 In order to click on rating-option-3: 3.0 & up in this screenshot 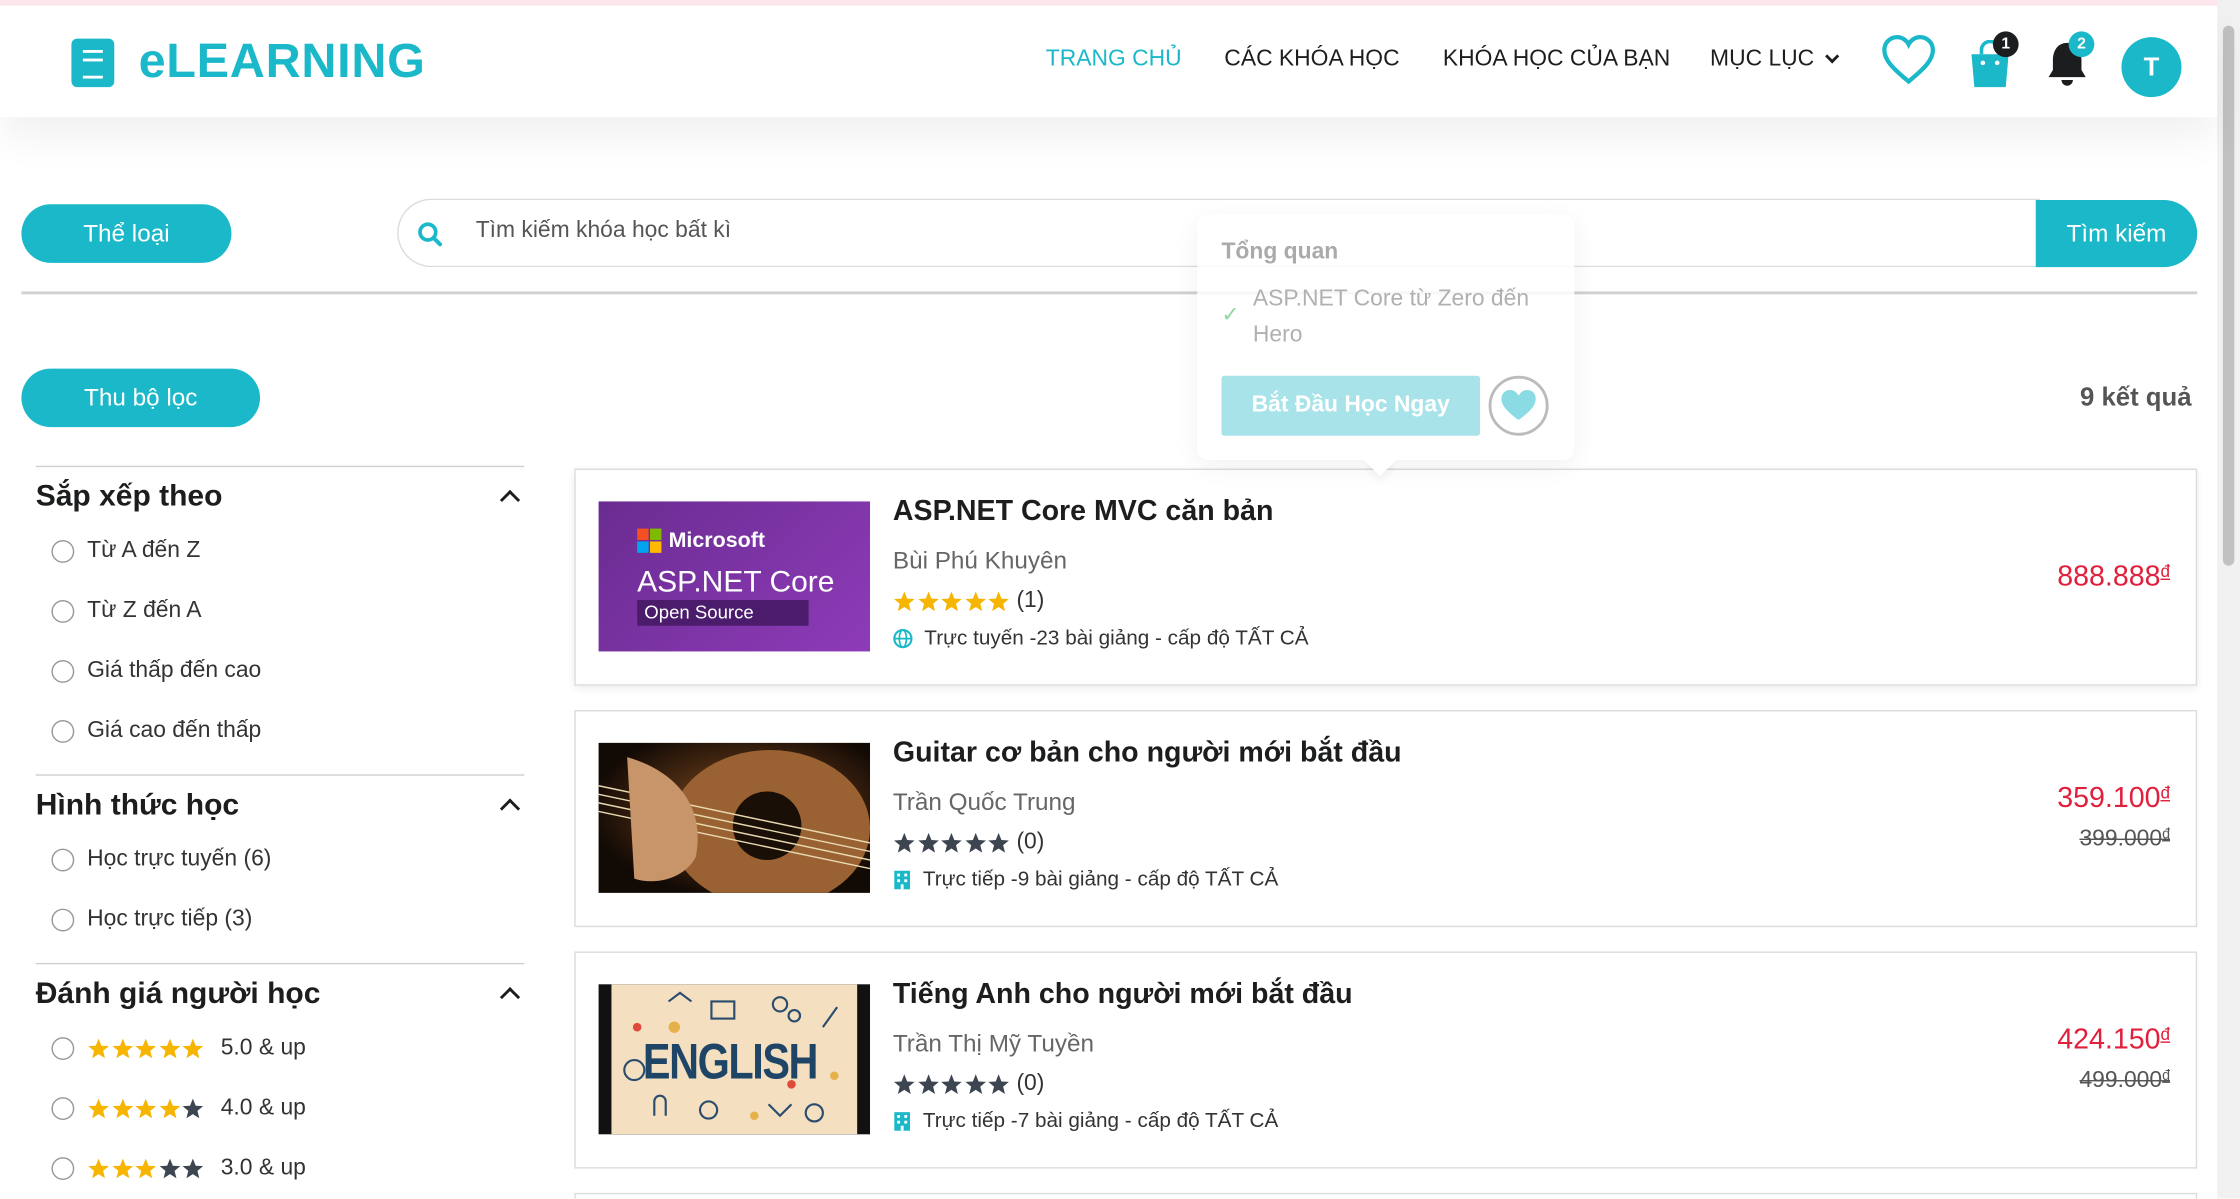, I will do `click(178, 1168)`.